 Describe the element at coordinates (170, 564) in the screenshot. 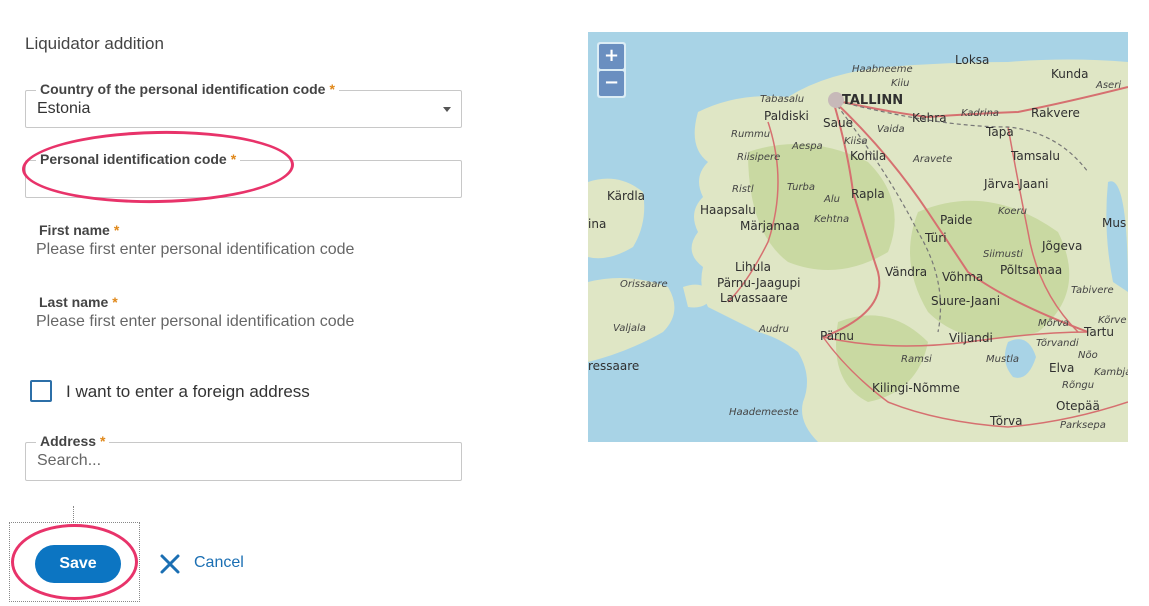

I see `close-icon` at that location.